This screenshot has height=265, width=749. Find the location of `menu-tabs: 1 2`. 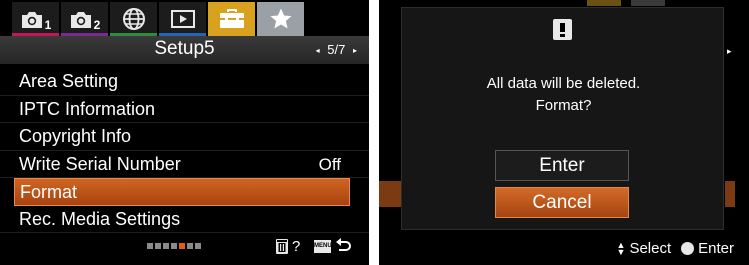

menu-tabs: 1 2 is located at coordinates (158, 19).